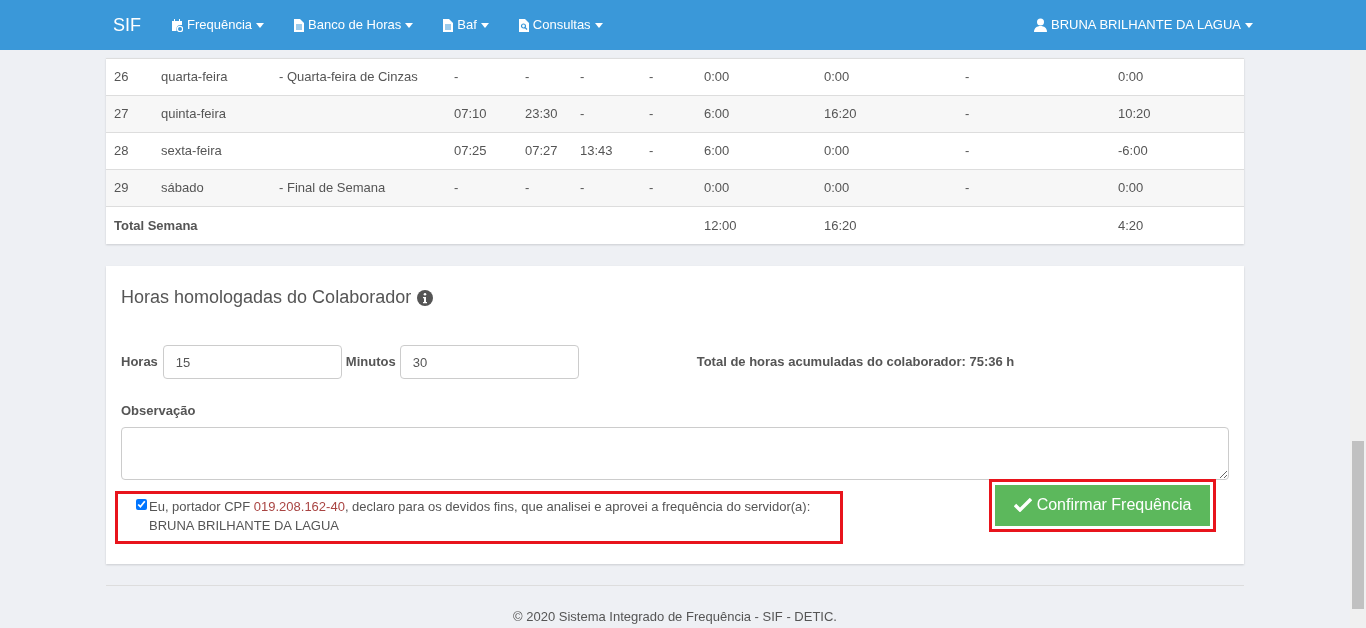 Image resolution: width=1366 pixels, height=628 pixels. Describe the element at coordinates (156, 225) in the screenshot. I see `total-cell-text: Total Semana` at that location.